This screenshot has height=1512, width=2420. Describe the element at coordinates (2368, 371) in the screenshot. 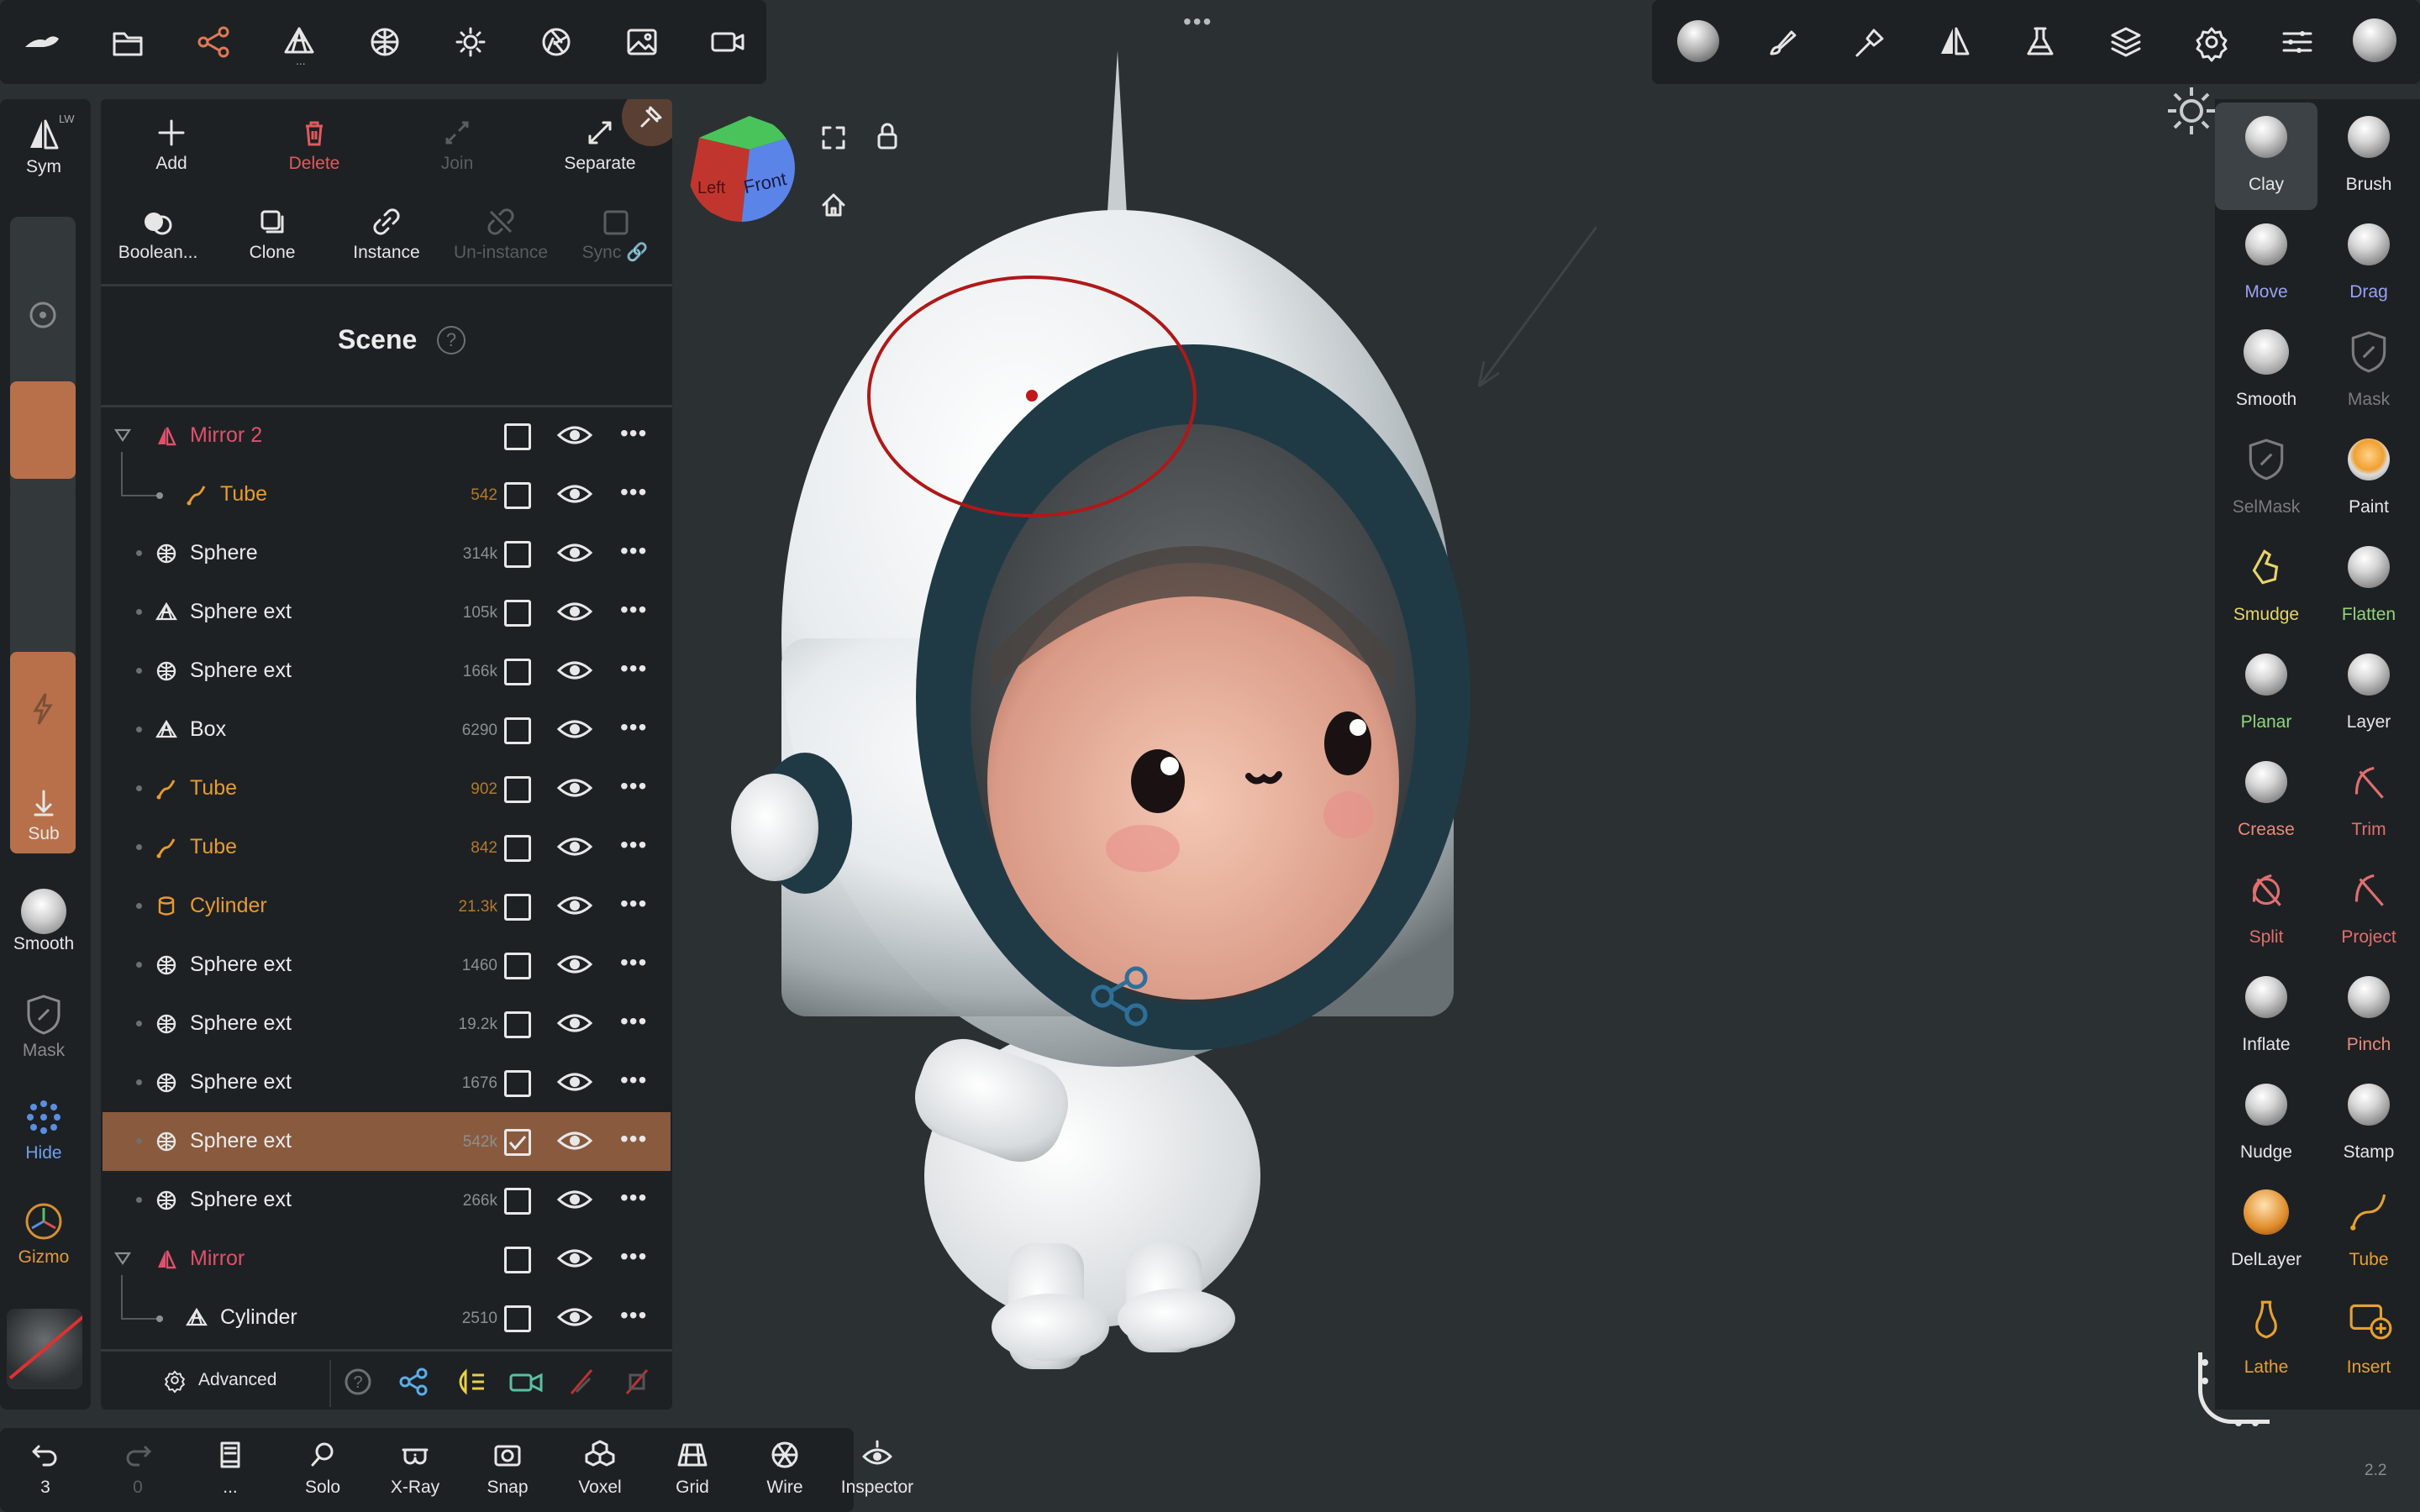

I see `tool-mask: Mask` at that location.